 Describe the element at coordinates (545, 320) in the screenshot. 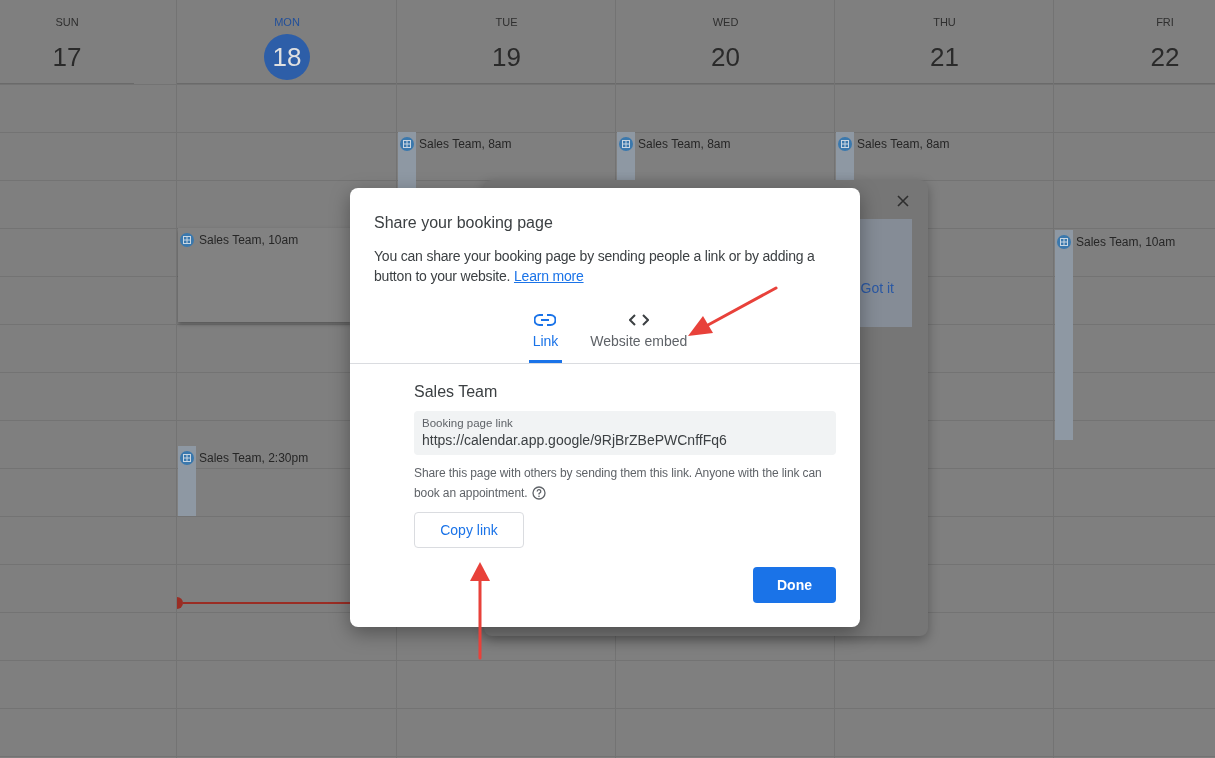

I see `link-icon` at that location.